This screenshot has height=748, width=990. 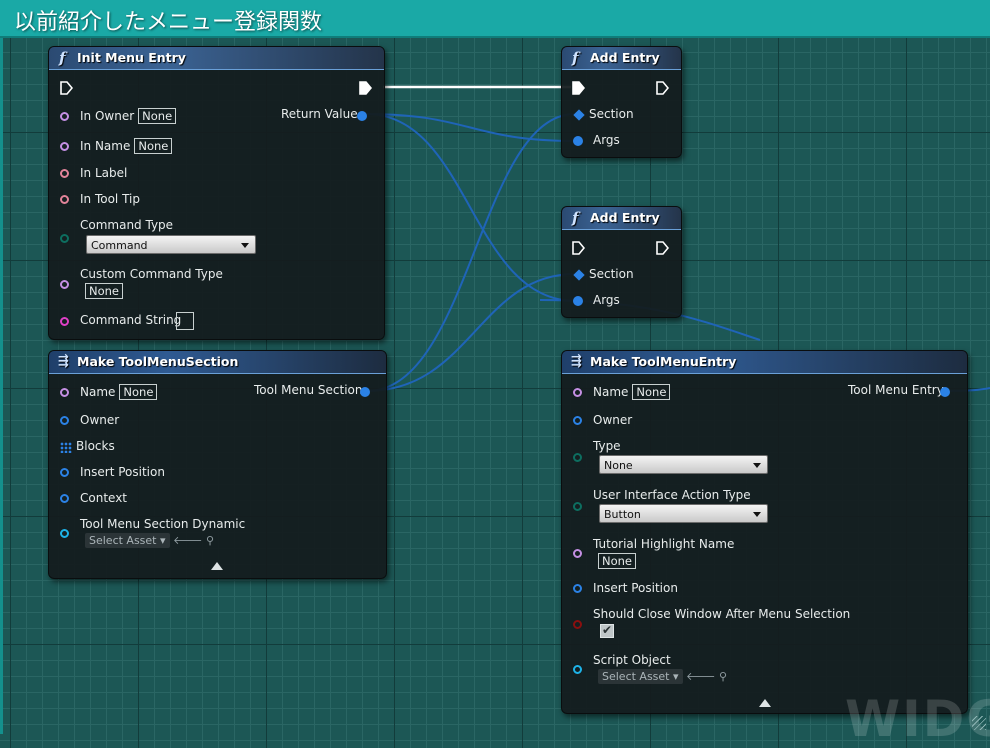 What do you see at coordinates (151, 274) in the screenshot?
I see `custom-command-type-label: Custom Command Type` at bounding box center [151, 274].